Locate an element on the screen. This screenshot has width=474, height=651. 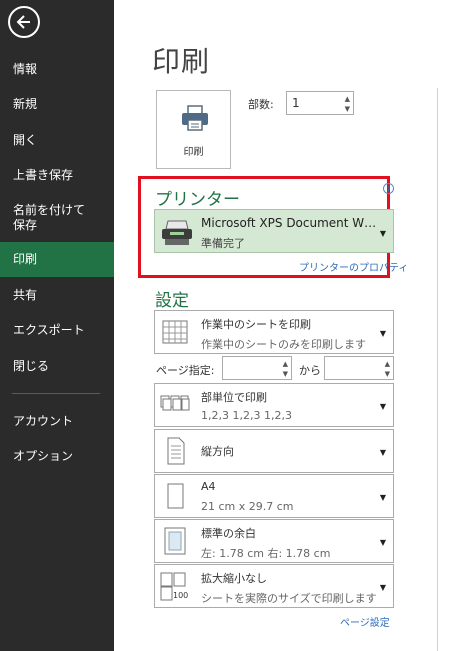
paper-size-subtitle: 21 cm x 29.7 cm is located at coordinates (247, 506).